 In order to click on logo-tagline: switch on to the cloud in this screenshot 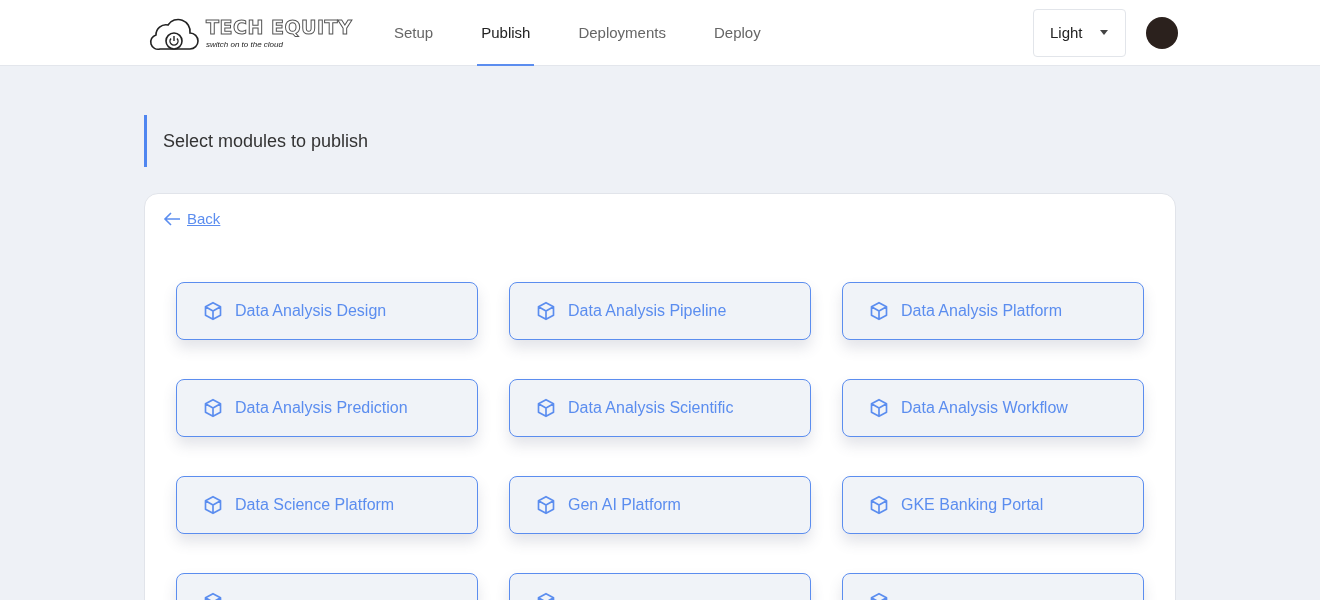, I will do `click(245, 44)`.